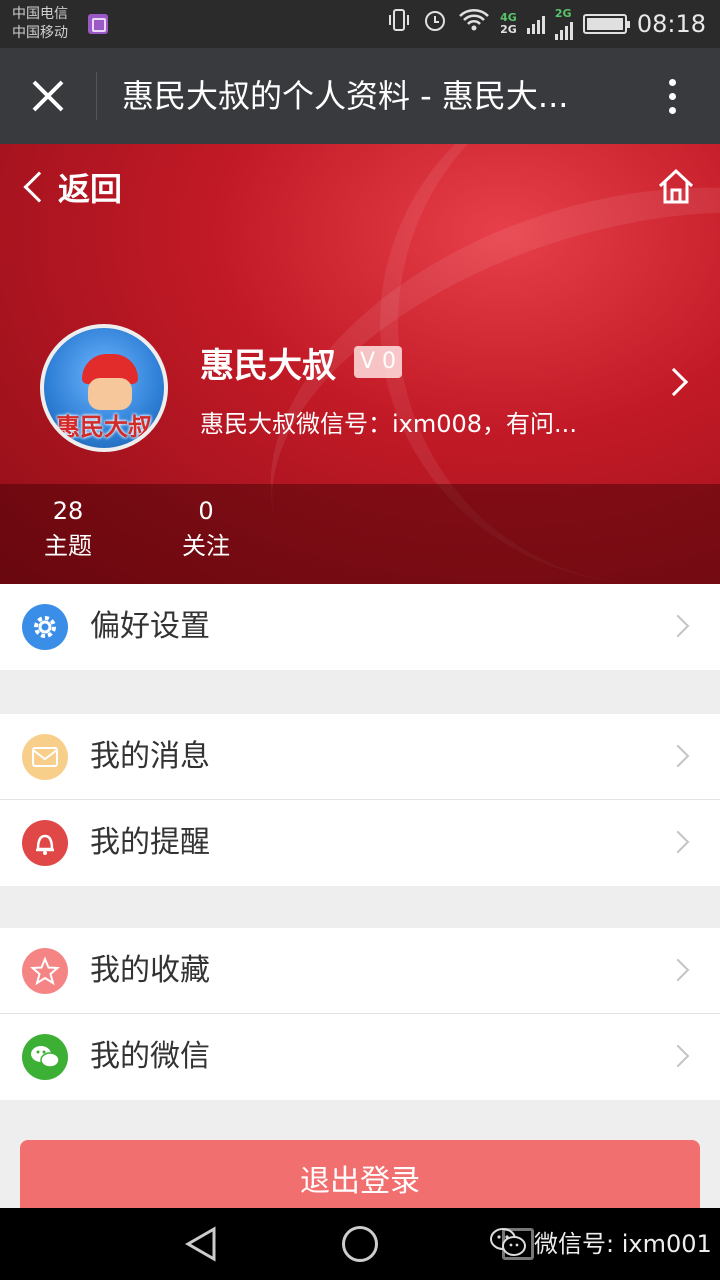  I want to click on menu-item-preferences: 偏好设置, so click(360, 627).